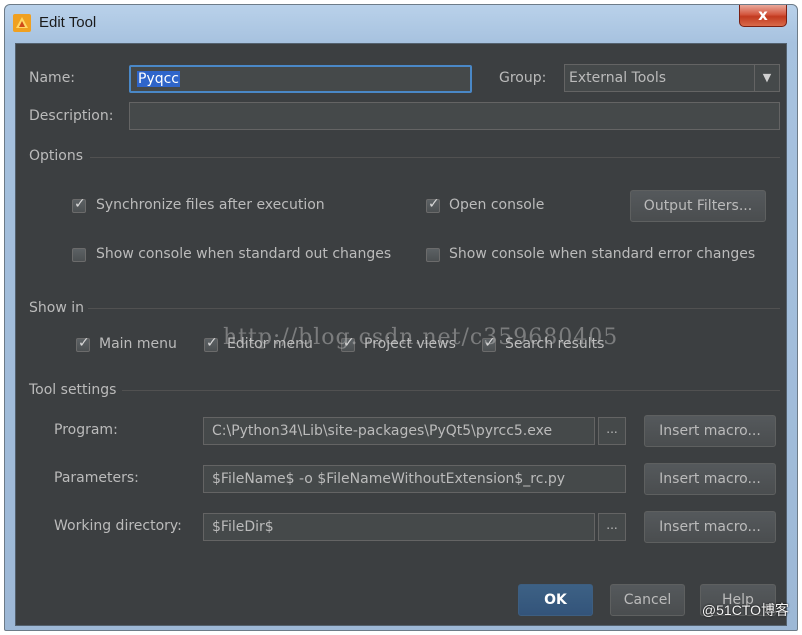 This screenshot has height=635, width=802. What do you see at coordinates (56, 308) in the screenshot?
I see `show-in-section-title: Show in` at bounding box center [56, 308].